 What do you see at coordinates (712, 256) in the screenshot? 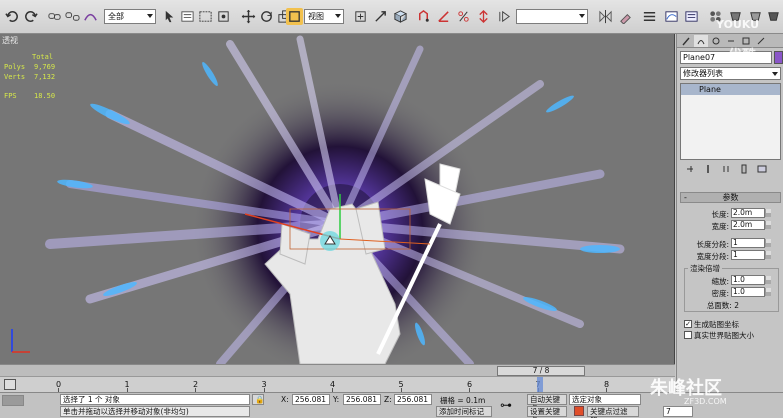
I see `width-segs-label: 宽度分段:` at bounding box center [712, 256].